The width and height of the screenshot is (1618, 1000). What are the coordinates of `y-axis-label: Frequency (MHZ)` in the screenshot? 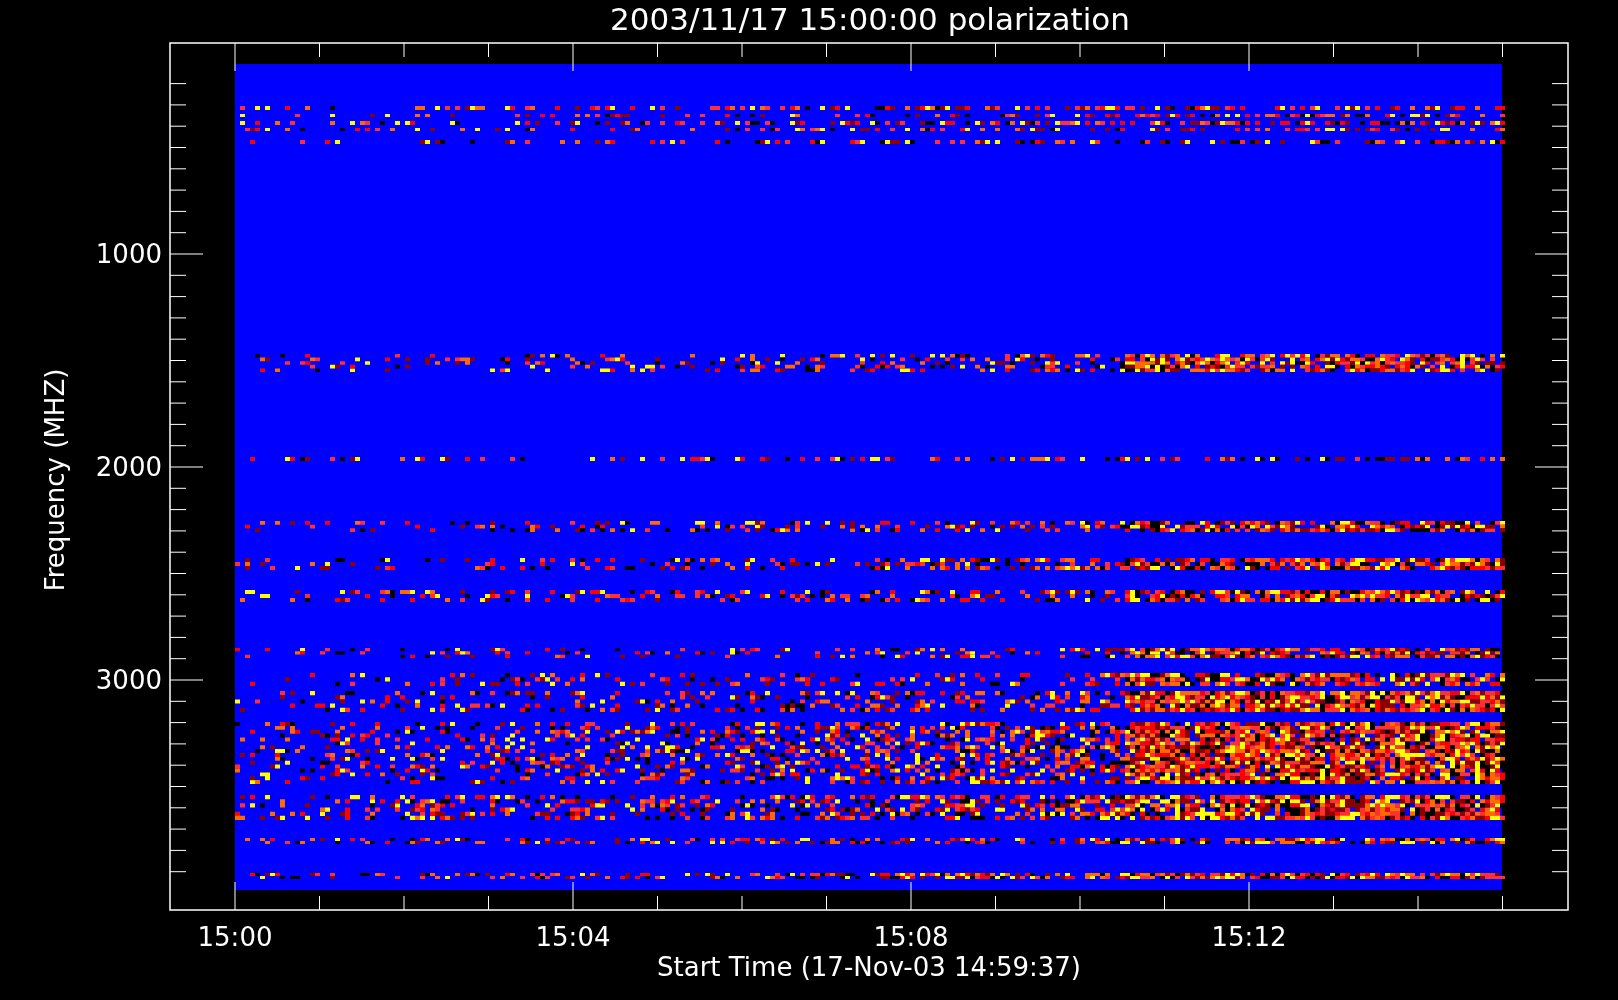 It's located at (55, 480).